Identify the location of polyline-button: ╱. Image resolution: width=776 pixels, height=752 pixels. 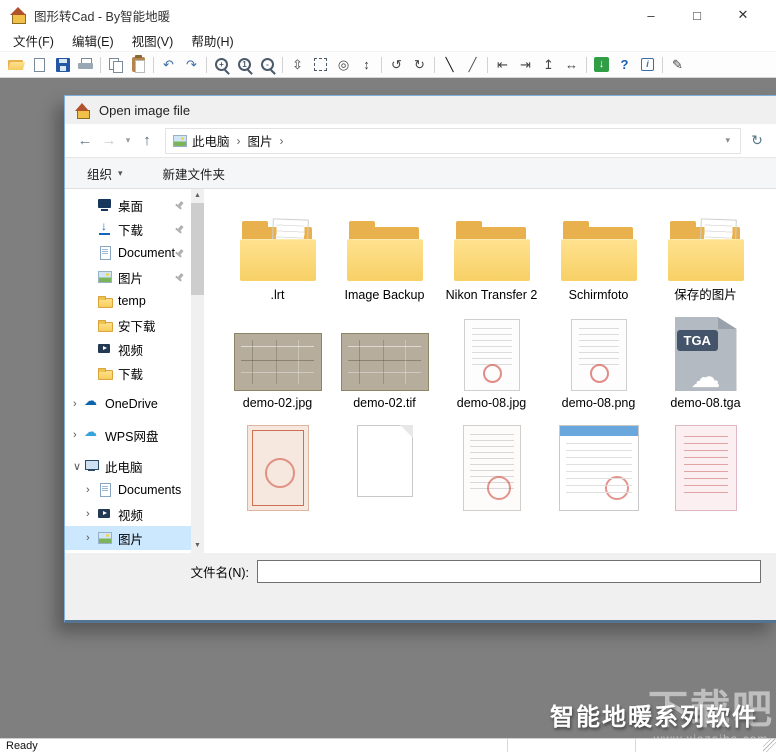
(472, 64).